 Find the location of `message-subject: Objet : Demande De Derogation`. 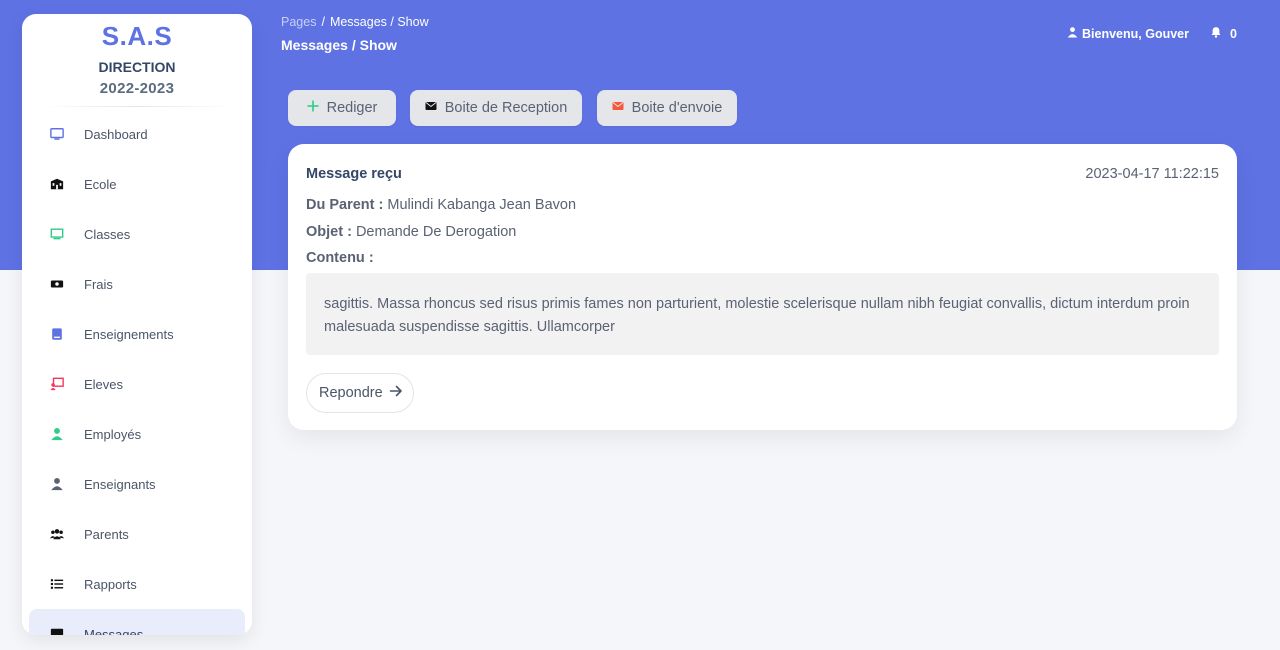

message-subject: Objet : Demande De Derogation is located at coordinates (411, 232).